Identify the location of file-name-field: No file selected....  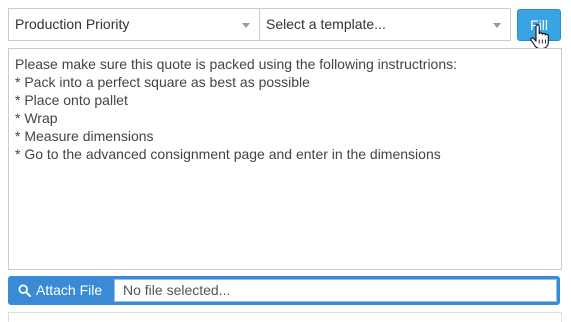
(335, 290).